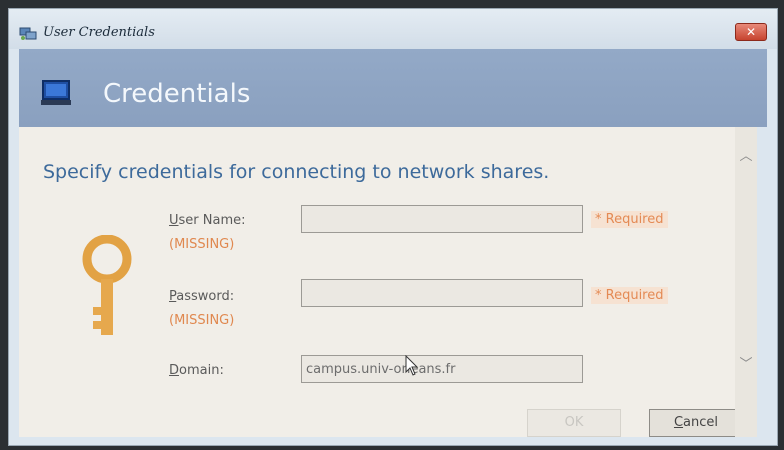  Describe the element at coordinates (442, 293) in the screenshot. I see `password-input` at that location.